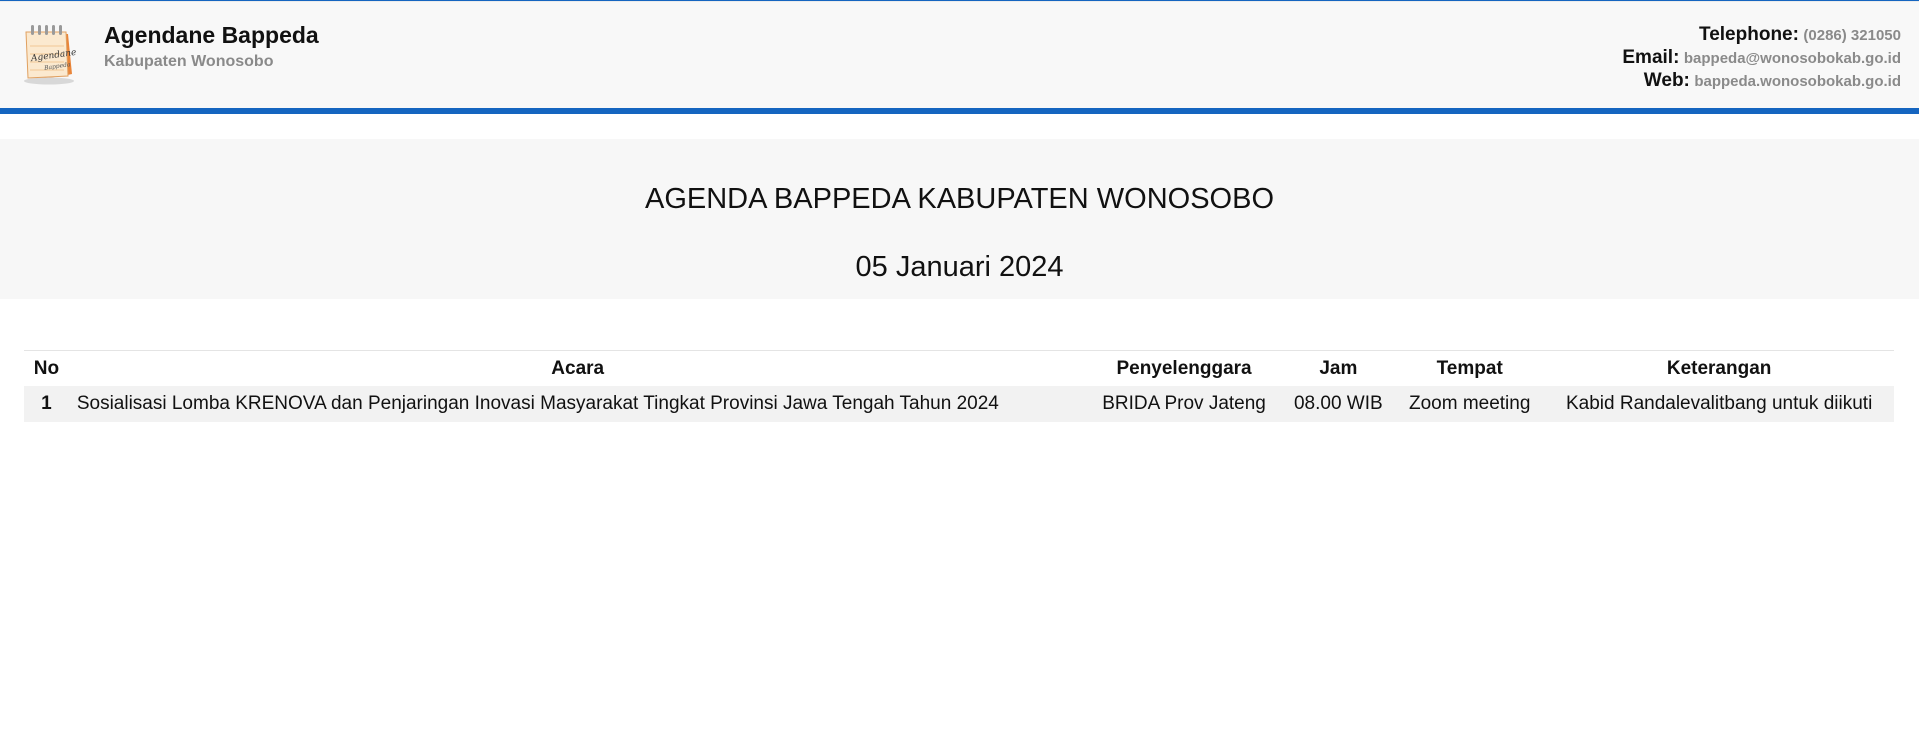 The image size is (1919, 730). Describe the element at coordinates (1852, 35) in the screenshot. I see `telephone-value: (0286) 321050` at that location.